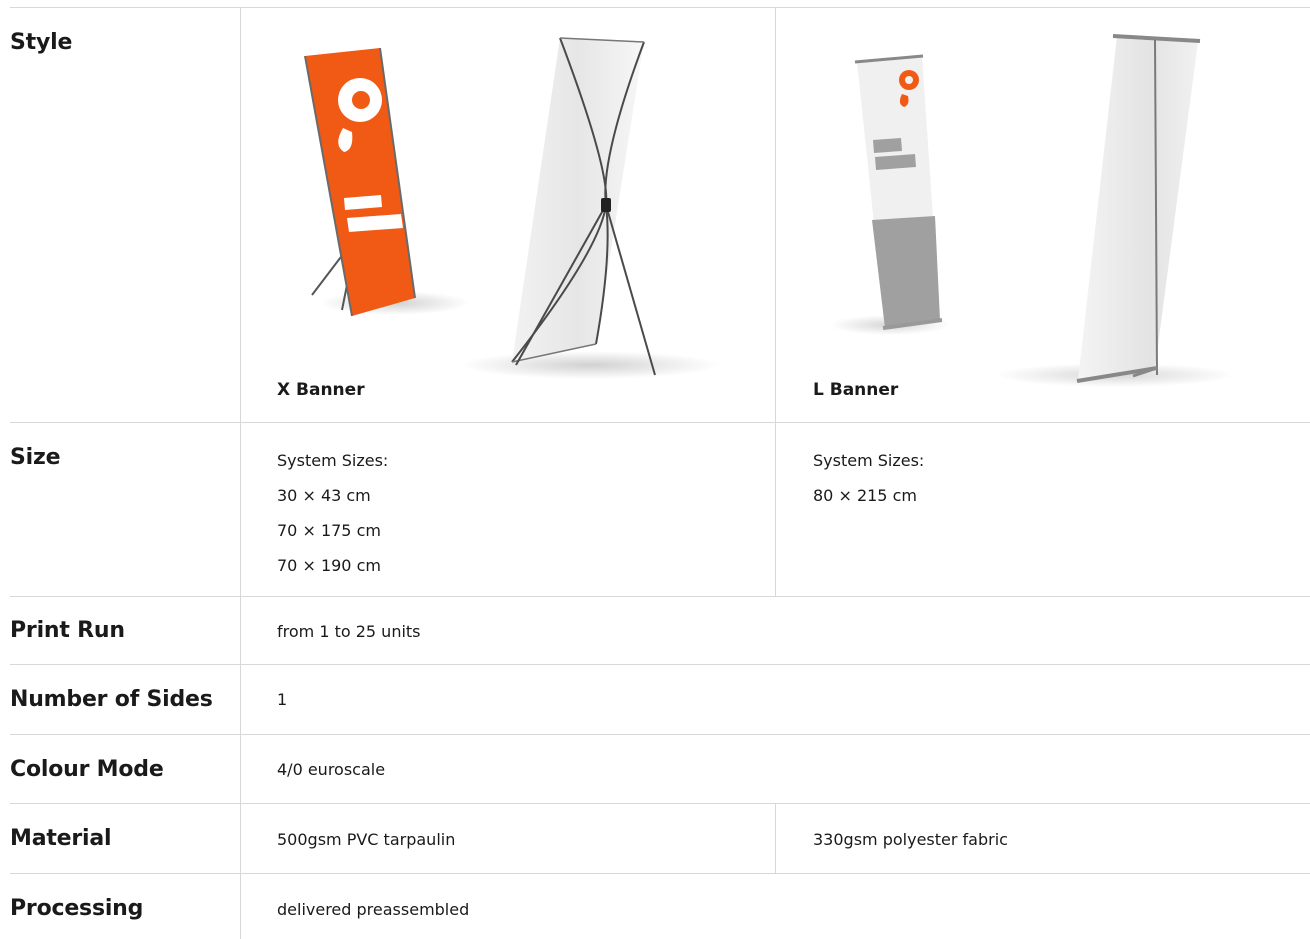 This screenshot has height=939, width=1310. What do you see at coordinates (329, 565) in the screenshot?
I see `size-item: 70 × 190 cm` at bounding box center [329, 565].